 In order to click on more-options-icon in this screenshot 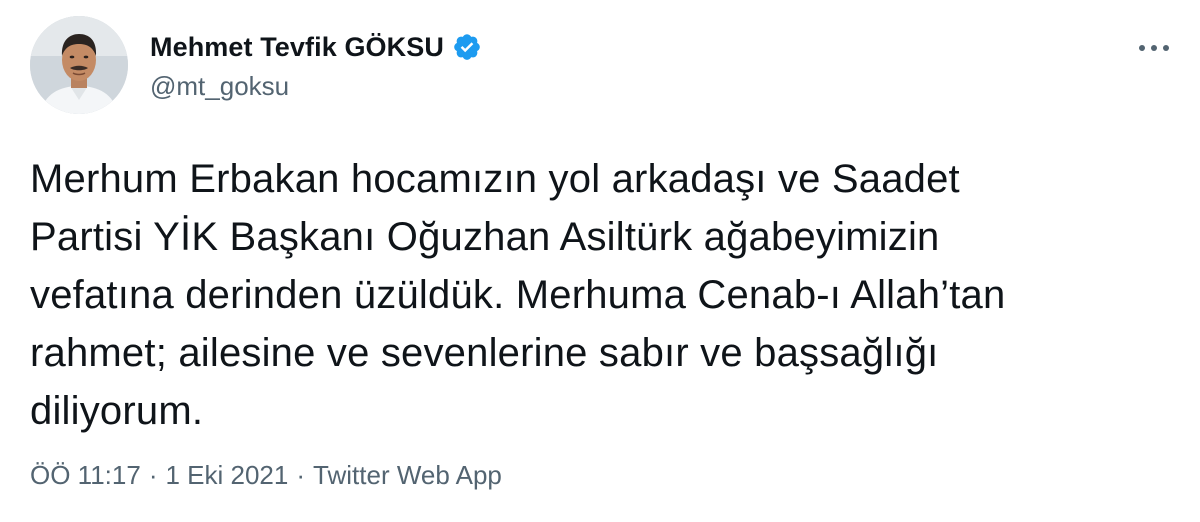, I will do `click(1154, 48)`.